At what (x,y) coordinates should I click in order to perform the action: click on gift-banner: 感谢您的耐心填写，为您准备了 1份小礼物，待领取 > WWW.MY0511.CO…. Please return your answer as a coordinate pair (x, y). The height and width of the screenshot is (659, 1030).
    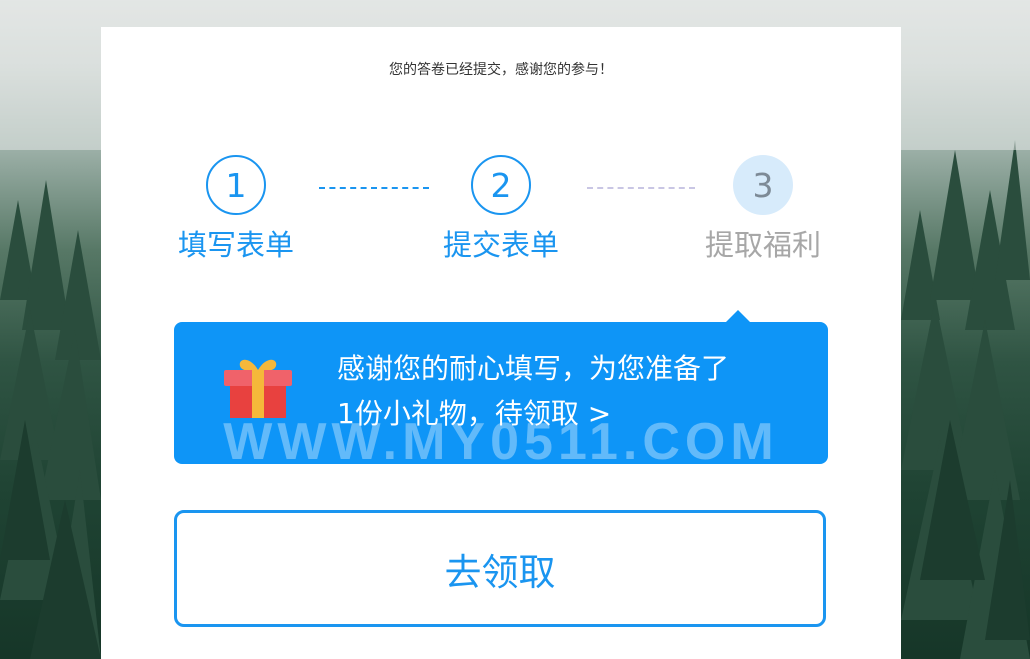
    Looking at the image, I should click on (501, 387).